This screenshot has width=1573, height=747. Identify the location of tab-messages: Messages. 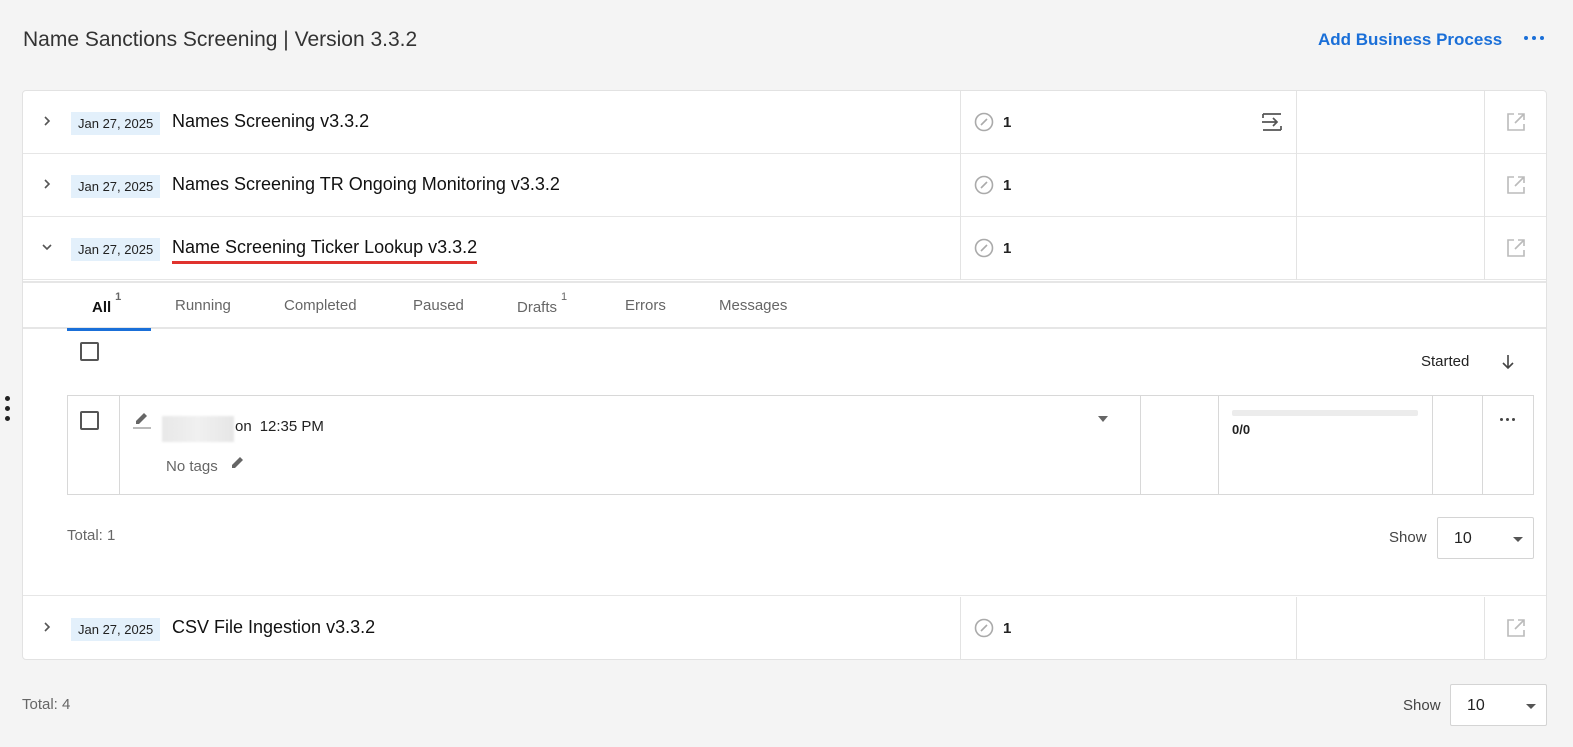
(753, 305).